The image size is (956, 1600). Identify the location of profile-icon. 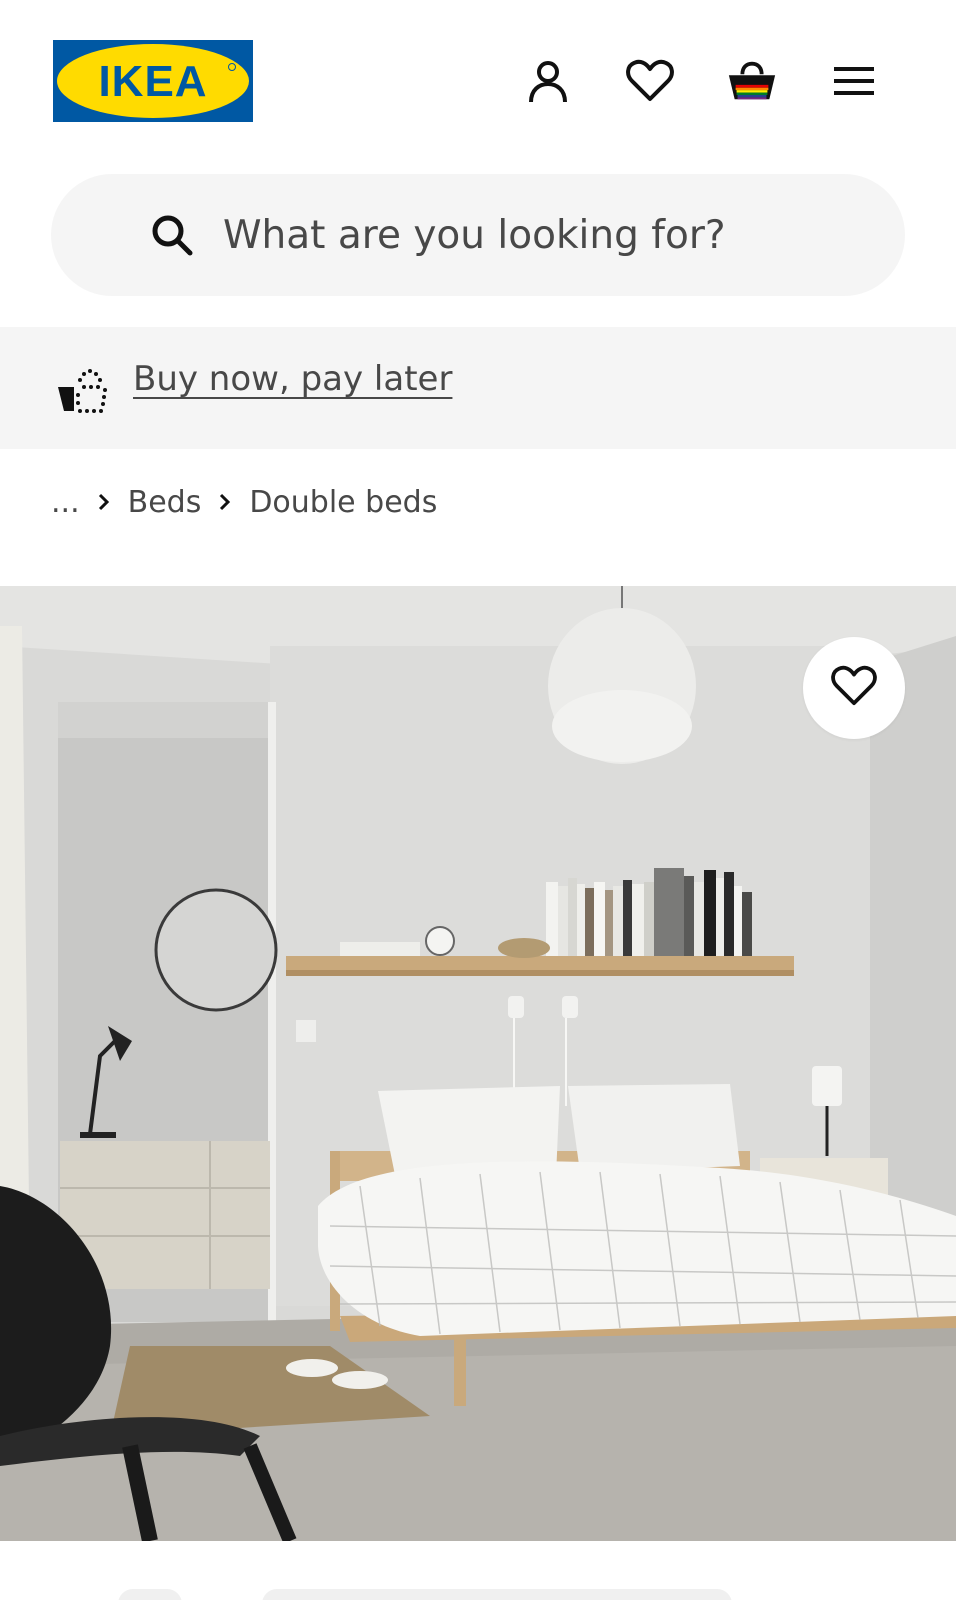
(548, 81).